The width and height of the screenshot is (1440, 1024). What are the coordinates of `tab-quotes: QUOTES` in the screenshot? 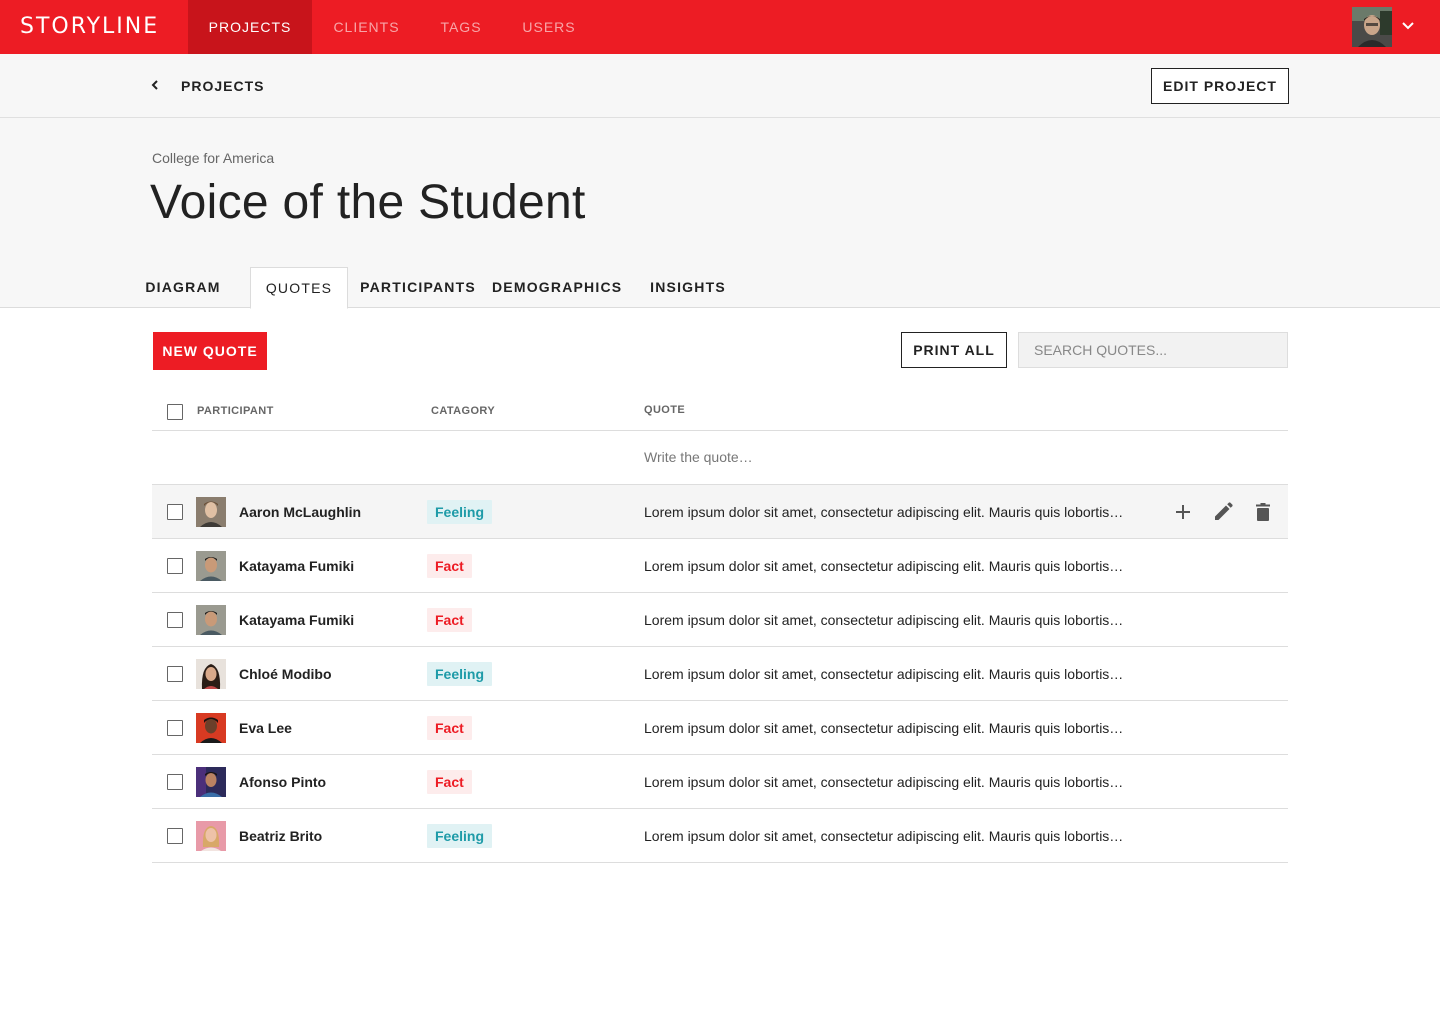 It's located at (299, 288).